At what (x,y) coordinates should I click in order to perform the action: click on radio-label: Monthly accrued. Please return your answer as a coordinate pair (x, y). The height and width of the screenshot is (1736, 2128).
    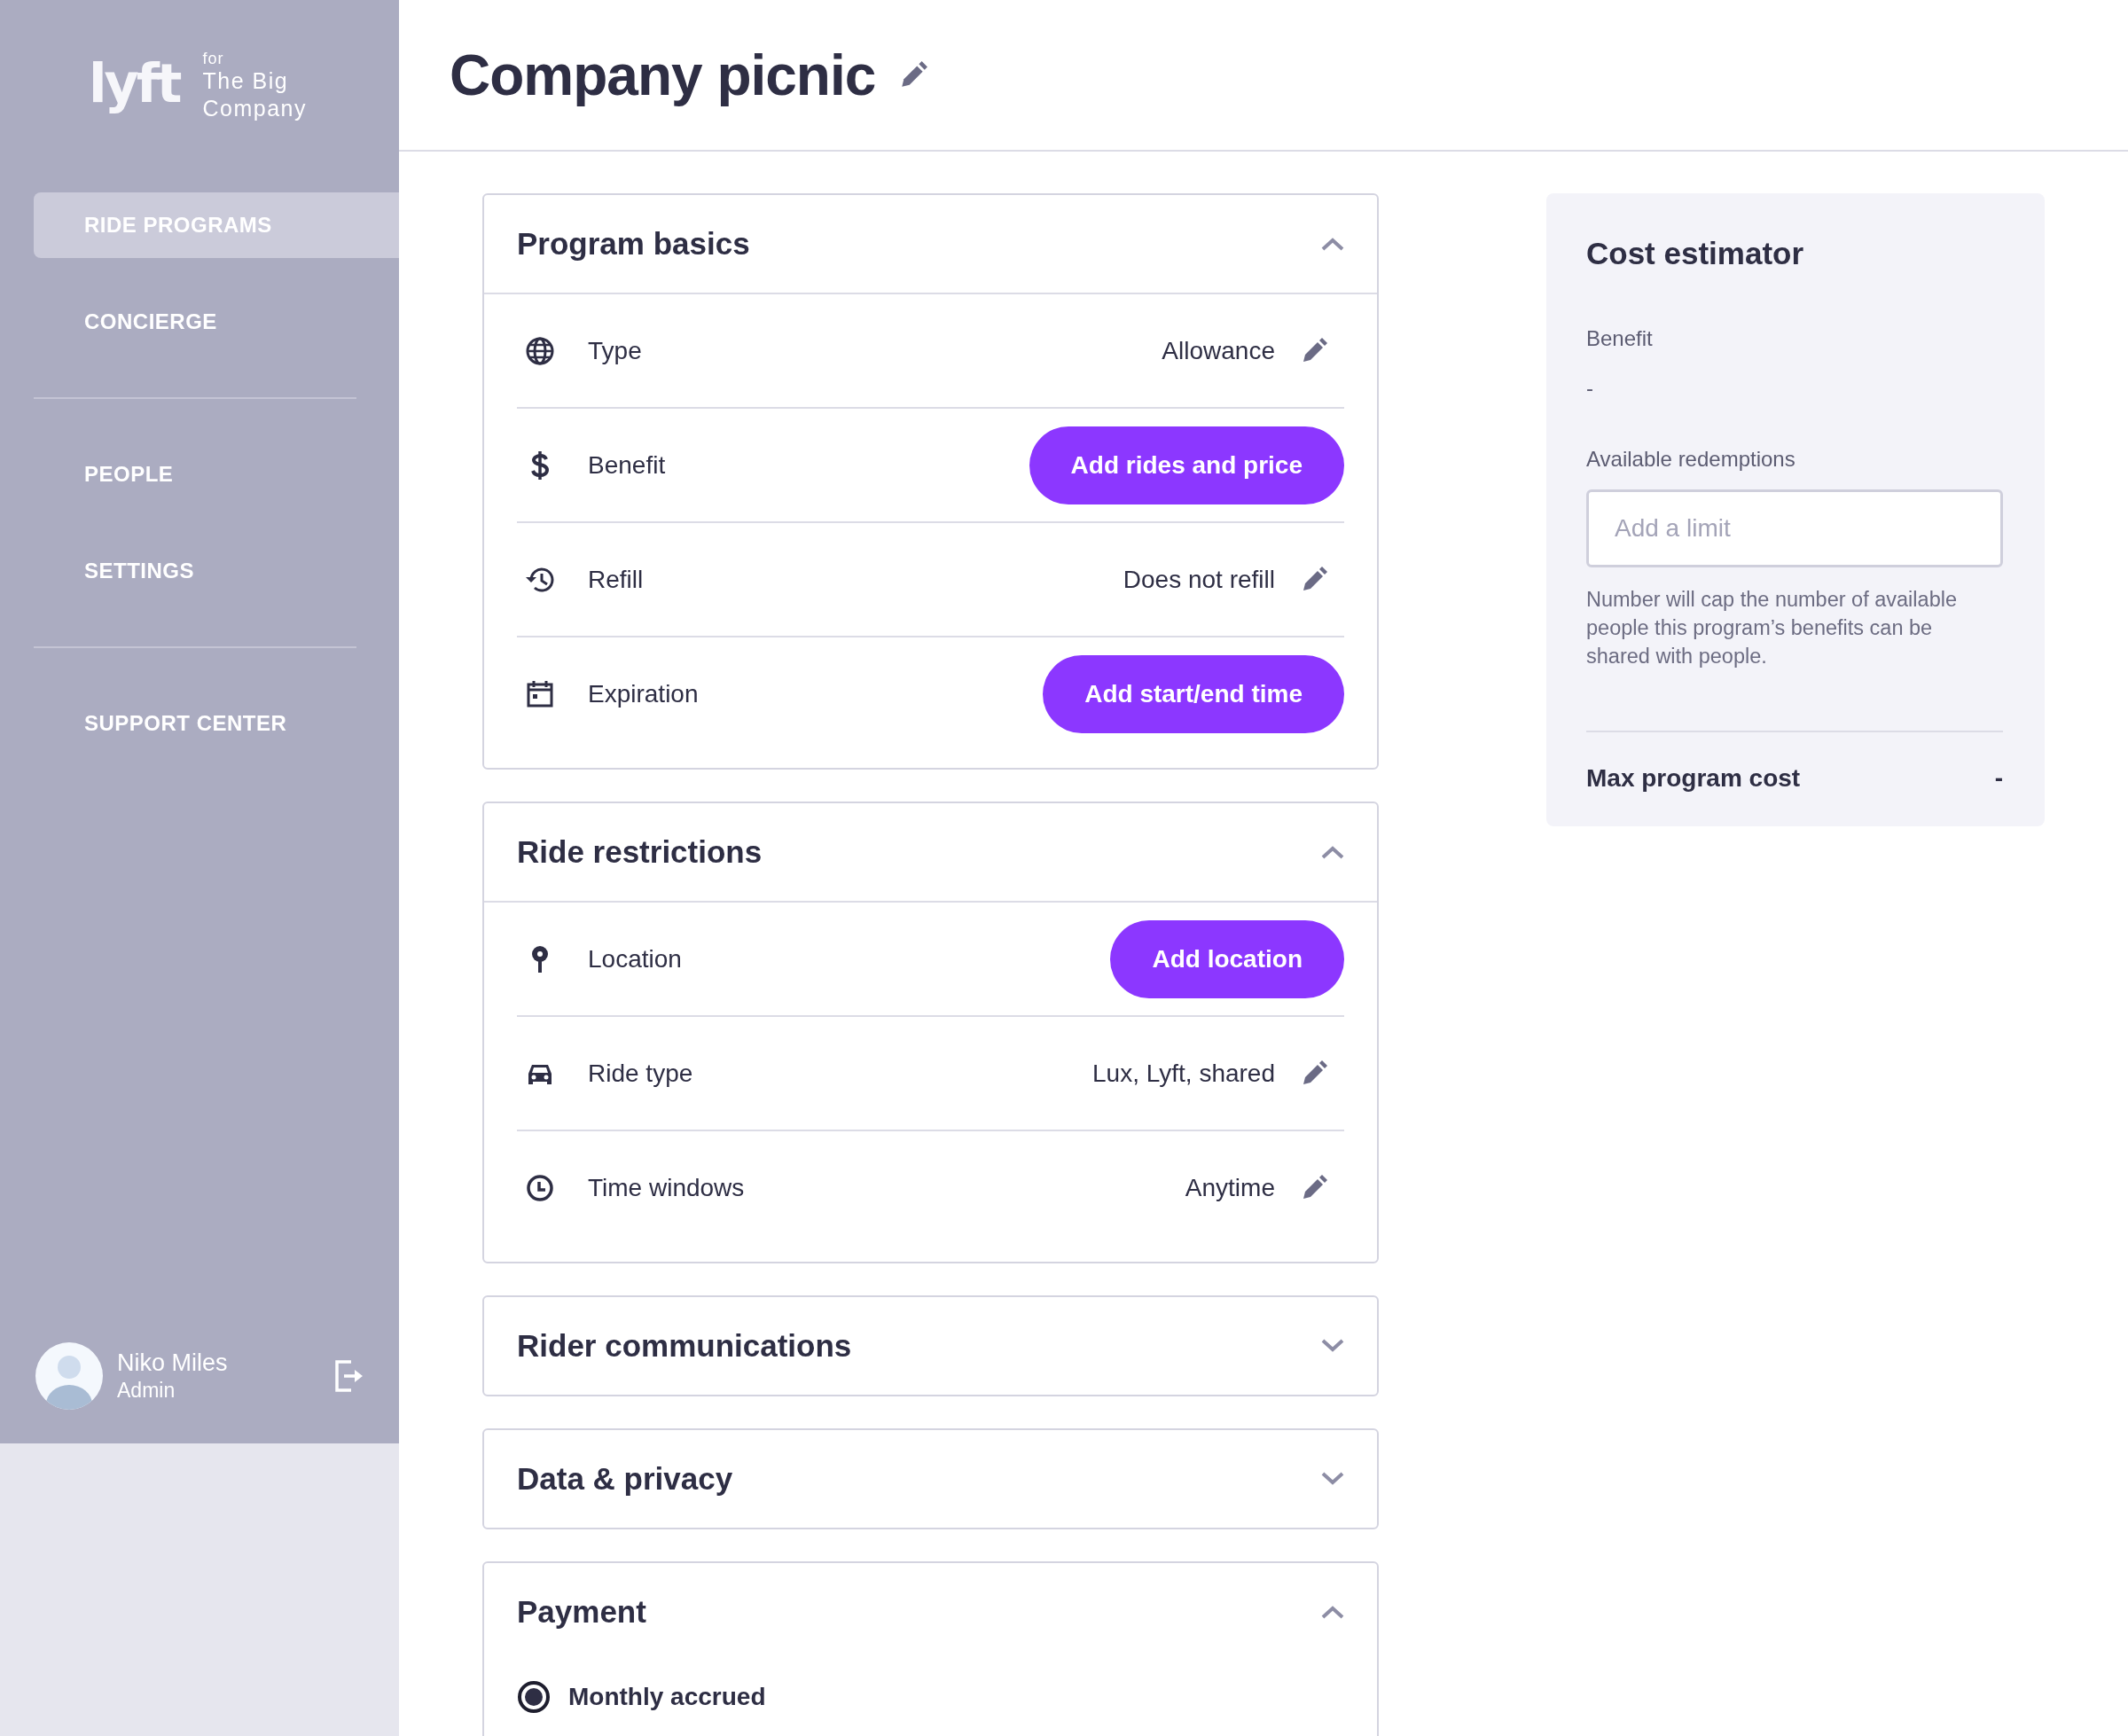
    Looking at the image, I should click on (667, 1697).